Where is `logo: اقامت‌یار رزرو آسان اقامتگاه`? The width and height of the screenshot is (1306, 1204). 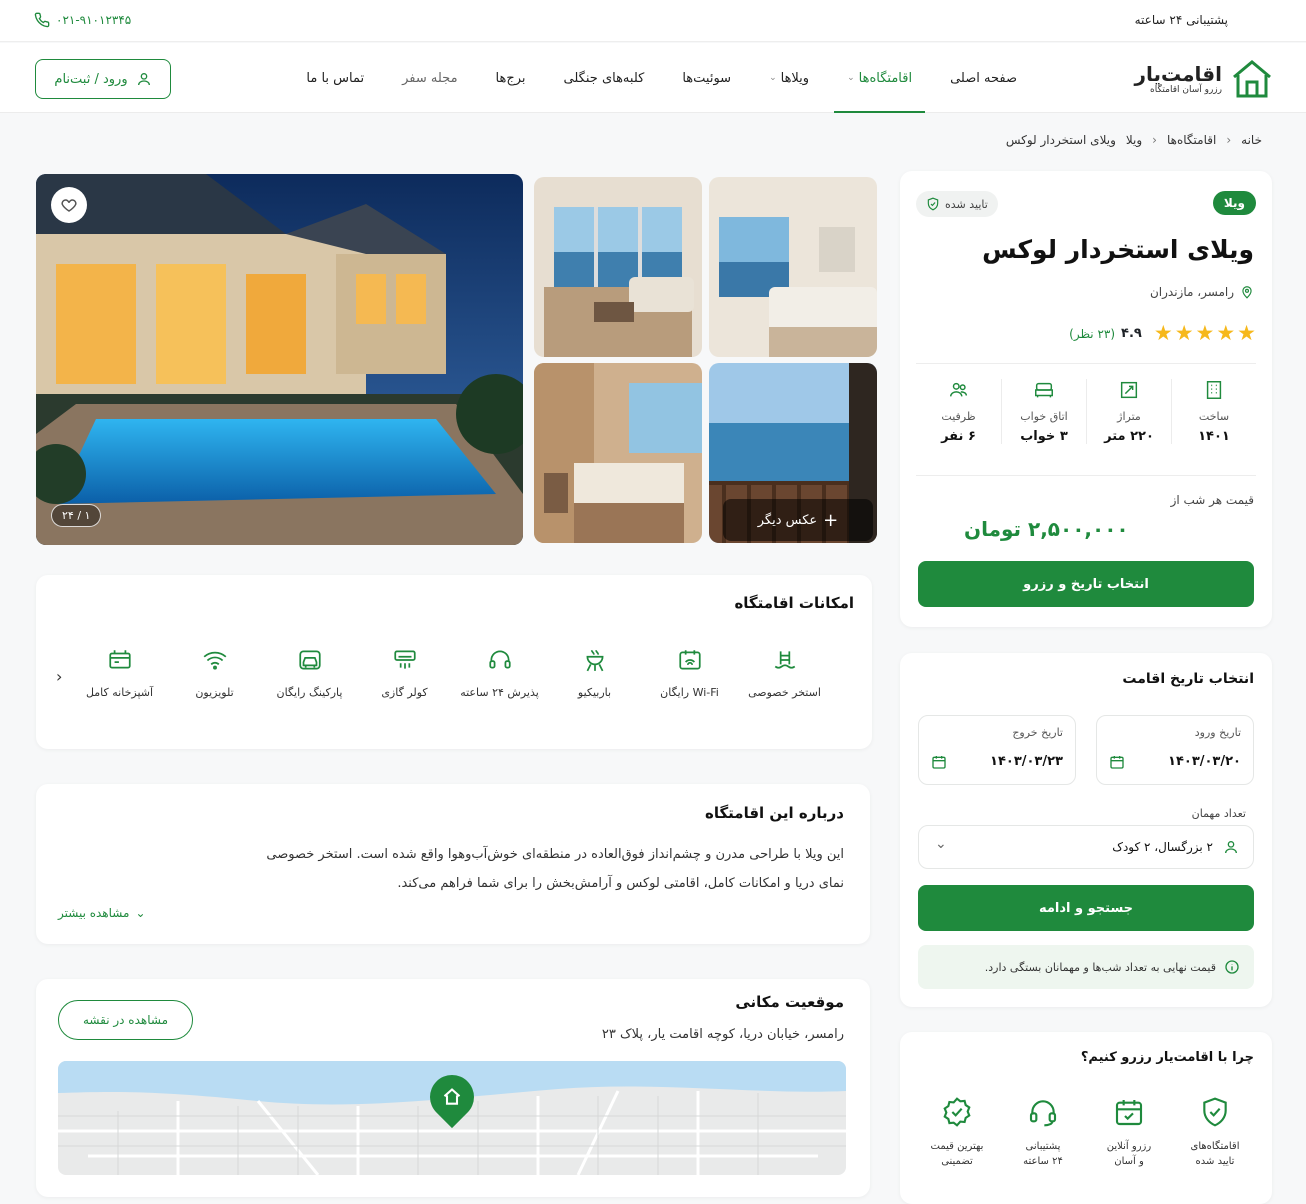 logo: اقامت‌یار رزرو آسان اقامتگاه is located at coordinates (1204, 79).